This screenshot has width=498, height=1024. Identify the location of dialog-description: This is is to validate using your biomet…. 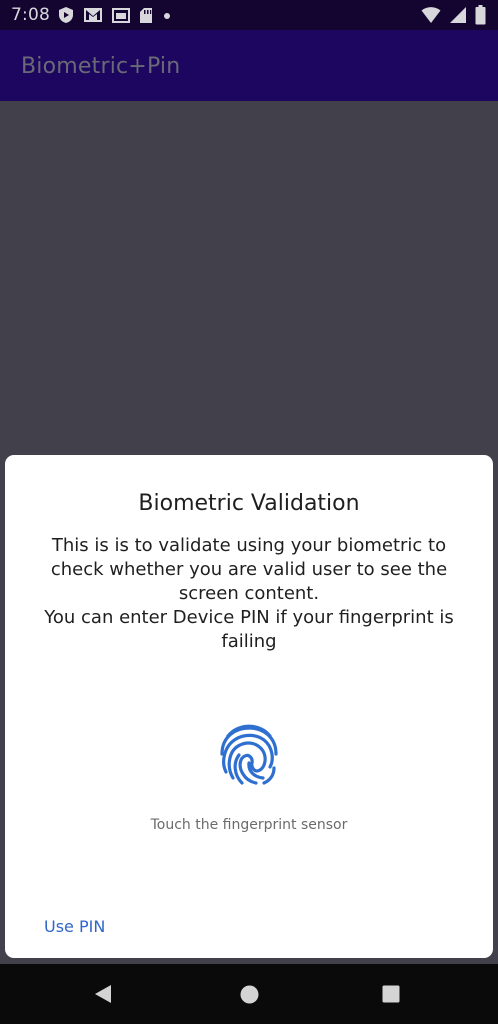
(249, 594).